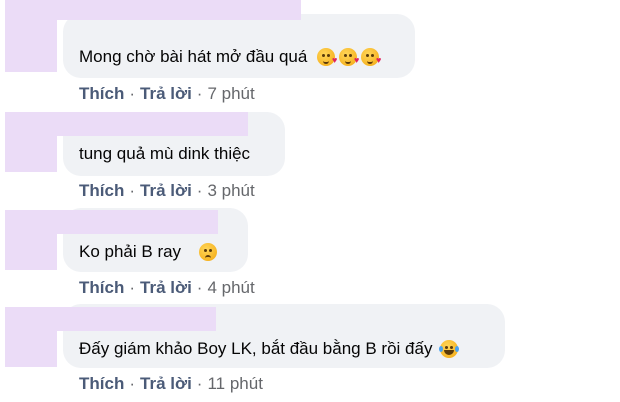  I want to click on comment-text: Mong chờ bài hát mở đầu quá ♥ ♥ ♥, so click(230, 57).